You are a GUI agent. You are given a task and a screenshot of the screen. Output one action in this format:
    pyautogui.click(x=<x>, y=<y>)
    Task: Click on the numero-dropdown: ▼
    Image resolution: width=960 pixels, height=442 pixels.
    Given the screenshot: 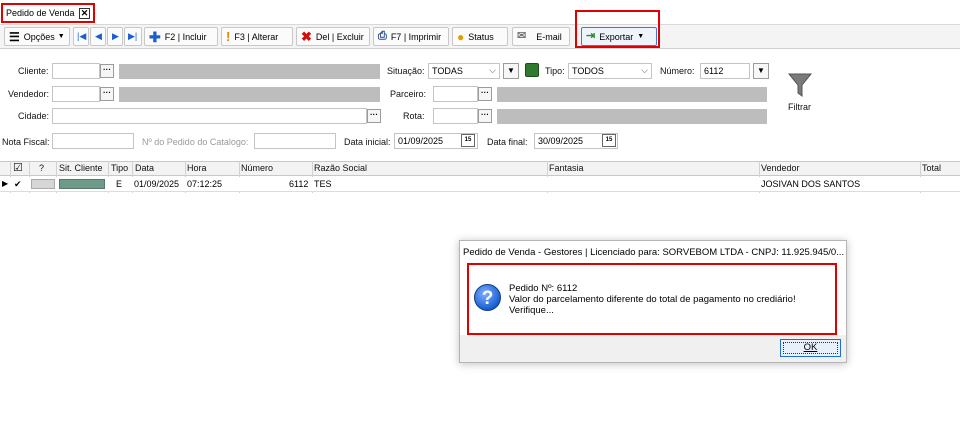 What is the action you would take?
    pyautogui.click(x=761, y=71)
    